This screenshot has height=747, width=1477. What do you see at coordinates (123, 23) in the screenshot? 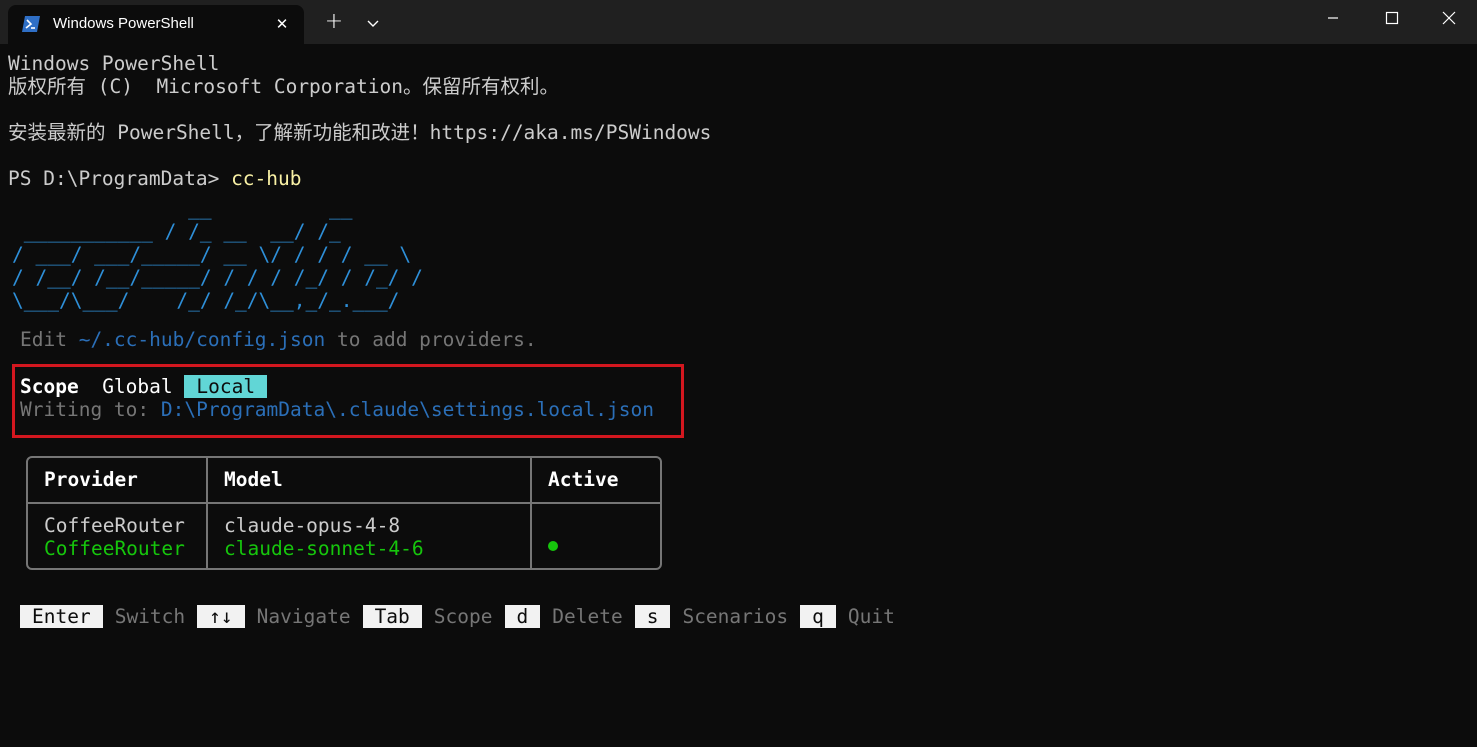
I see `tab-title: Windows PowerShell` at bounding box center [123, 23].